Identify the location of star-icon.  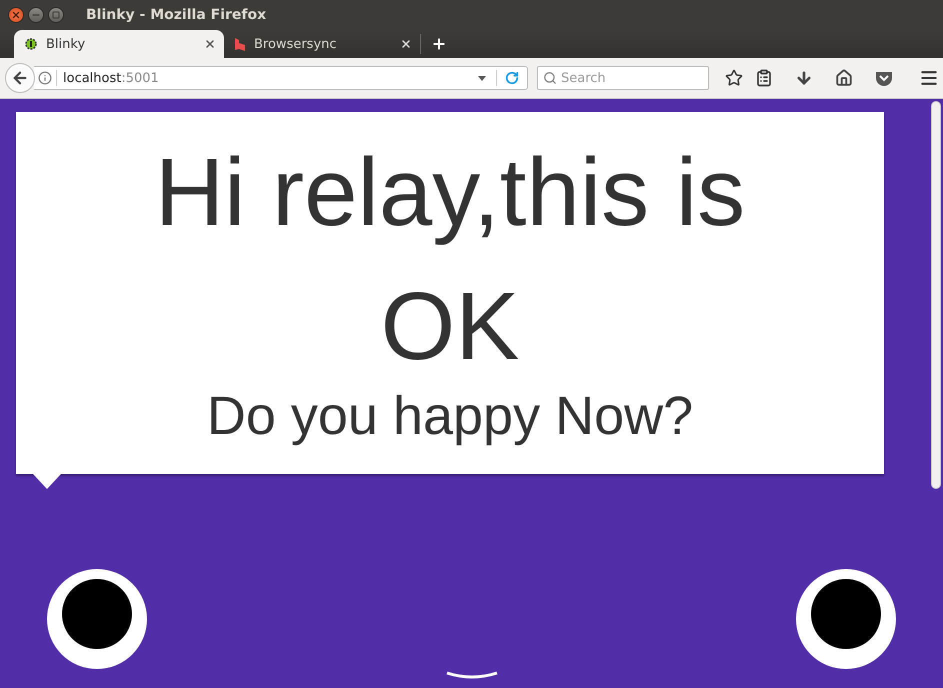
(734, 78).